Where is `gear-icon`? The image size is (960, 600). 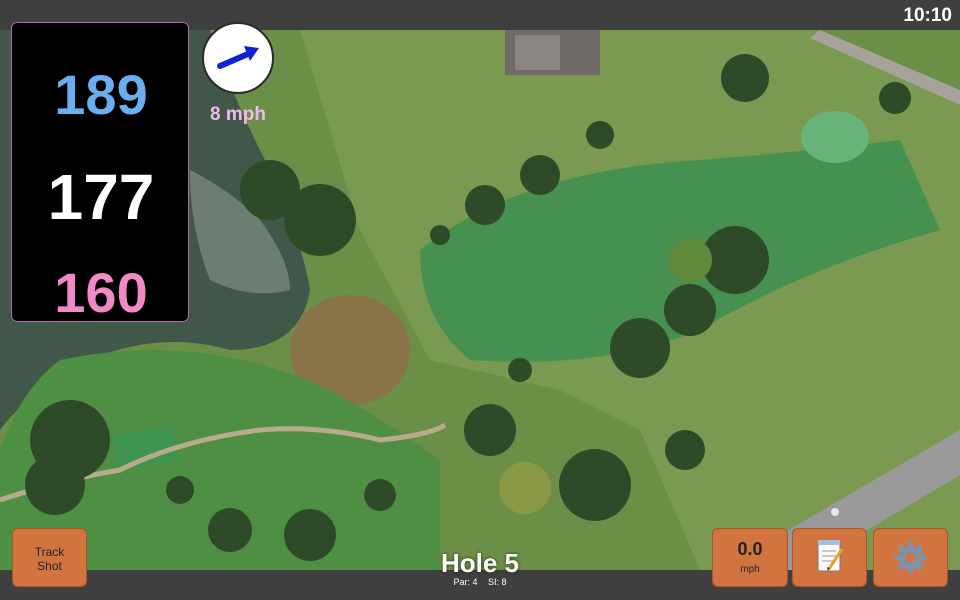 gear-icon is located at coordinates (910, 557).